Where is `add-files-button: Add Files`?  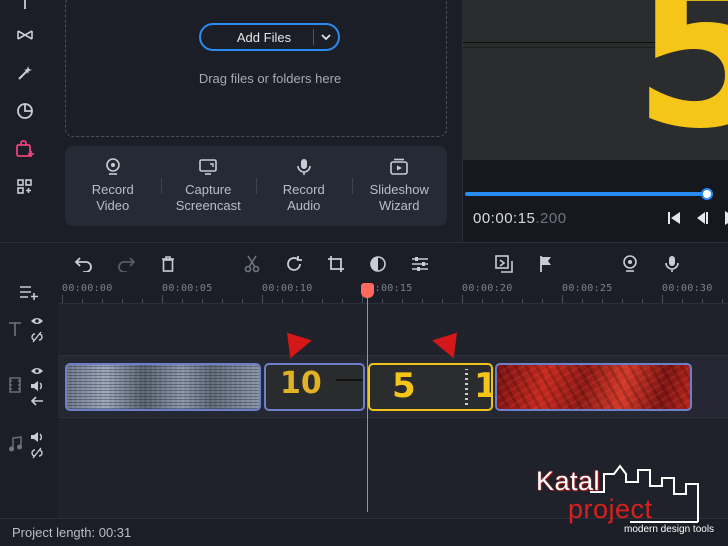 add-files-button: Add Files is located at coordinates (269, 37).